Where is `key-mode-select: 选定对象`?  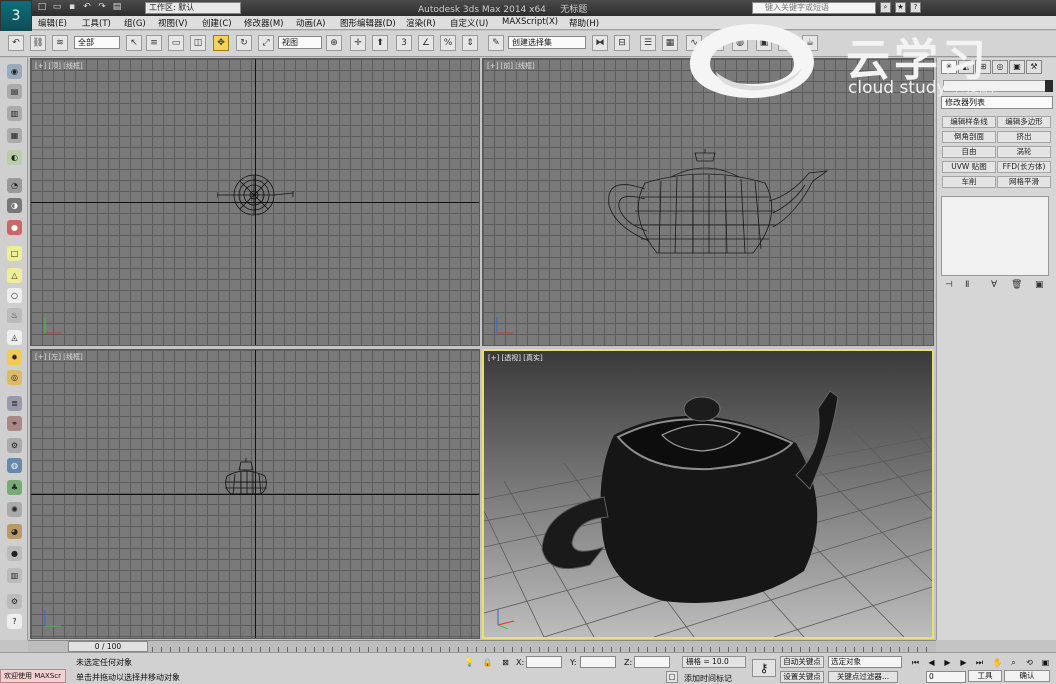
key-mode-select: 选定对象 is located at coordinates (865, 662).